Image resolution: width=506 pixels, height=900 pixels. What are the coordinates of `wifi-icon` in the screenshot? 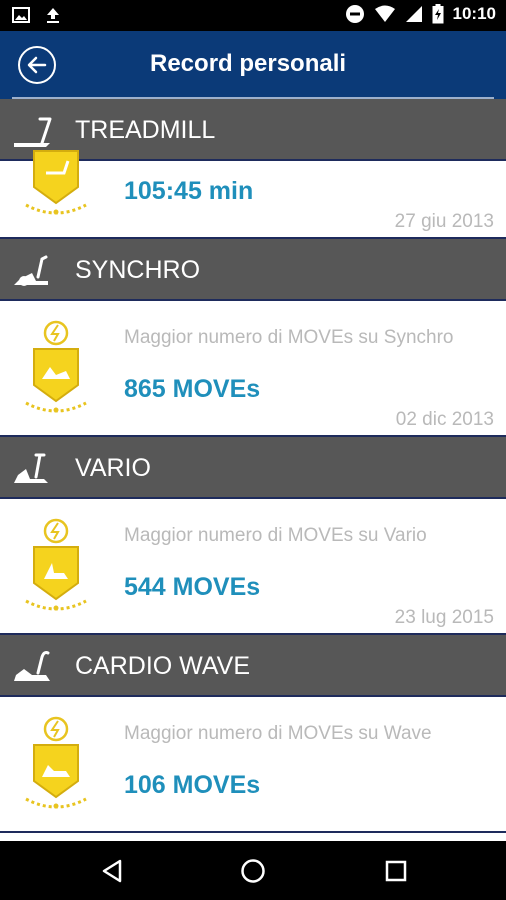 It's located at (384, 13).